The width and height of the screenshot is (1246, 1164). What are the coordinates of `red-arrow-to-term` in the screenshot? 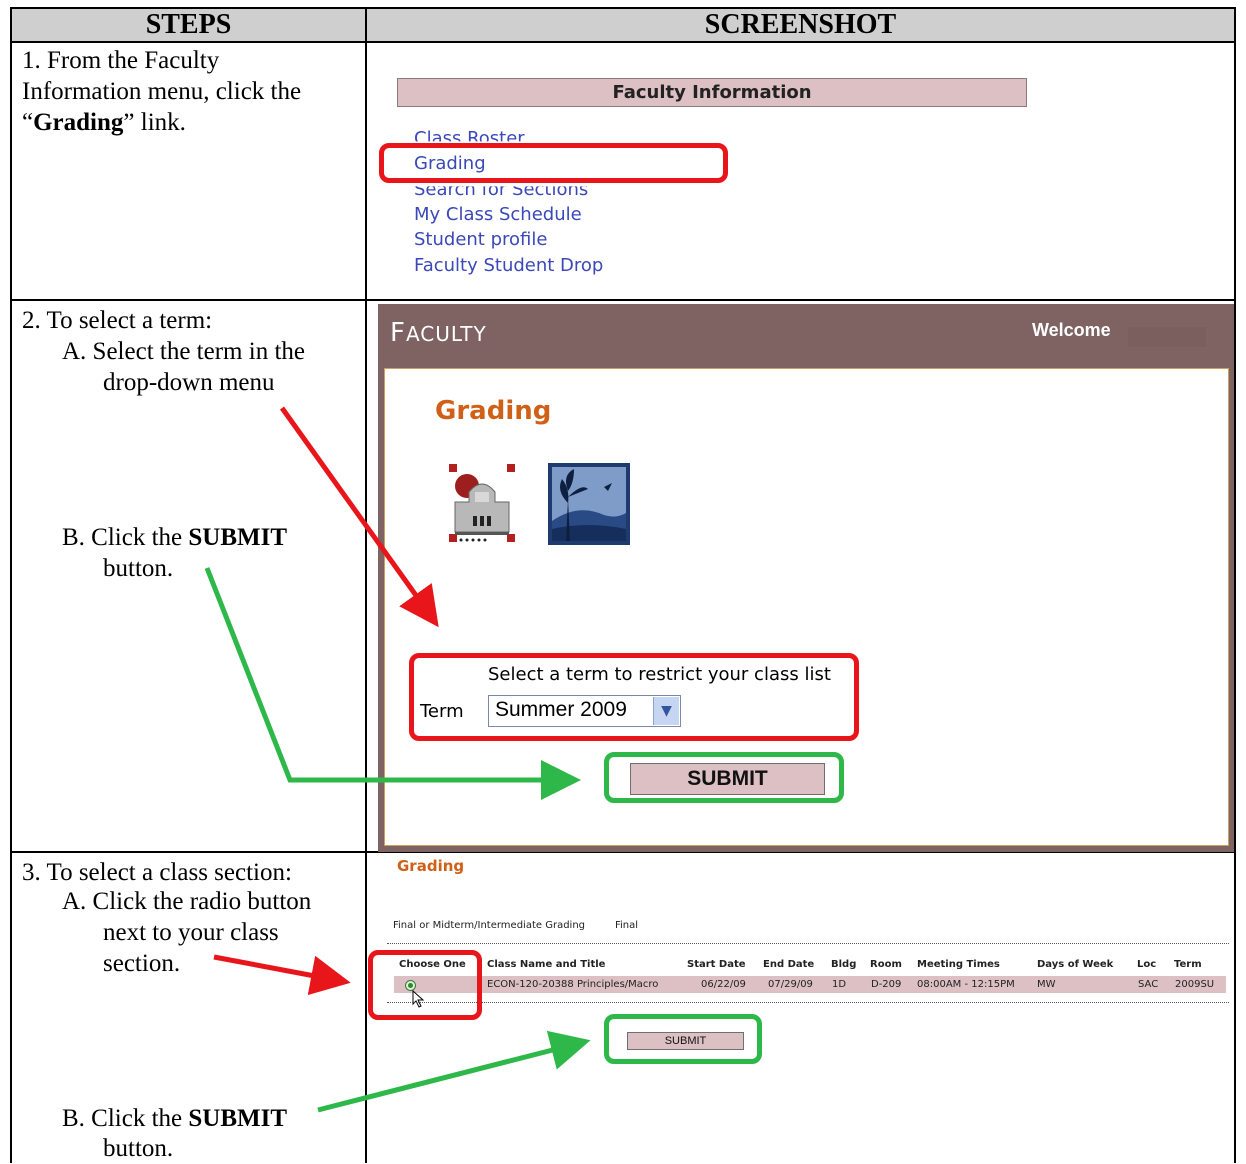 It's located at (359, 517).